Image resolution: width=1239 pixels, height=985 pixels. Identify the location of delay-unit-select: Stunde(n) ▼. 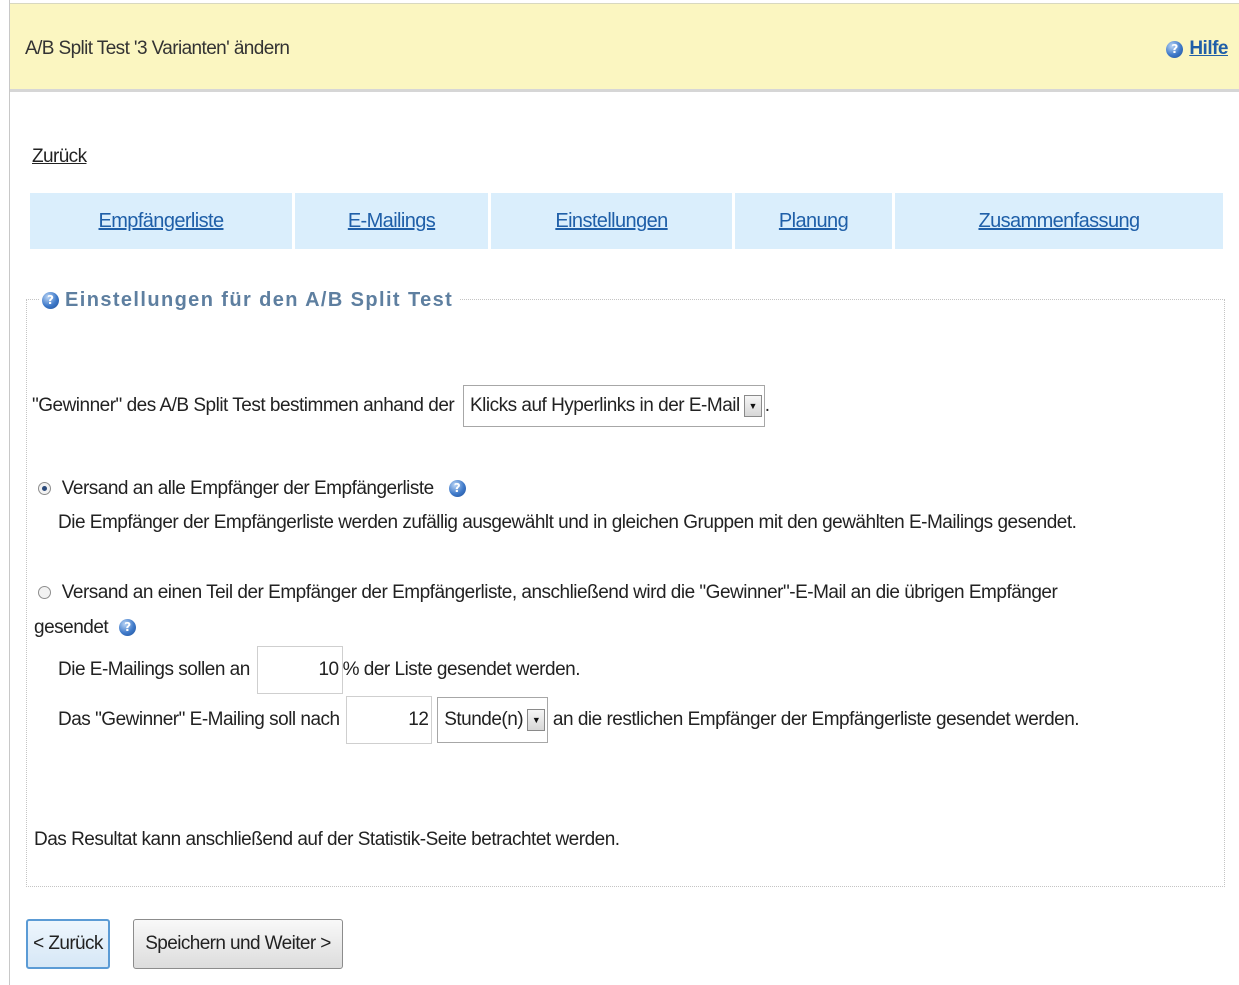
(493, 720).